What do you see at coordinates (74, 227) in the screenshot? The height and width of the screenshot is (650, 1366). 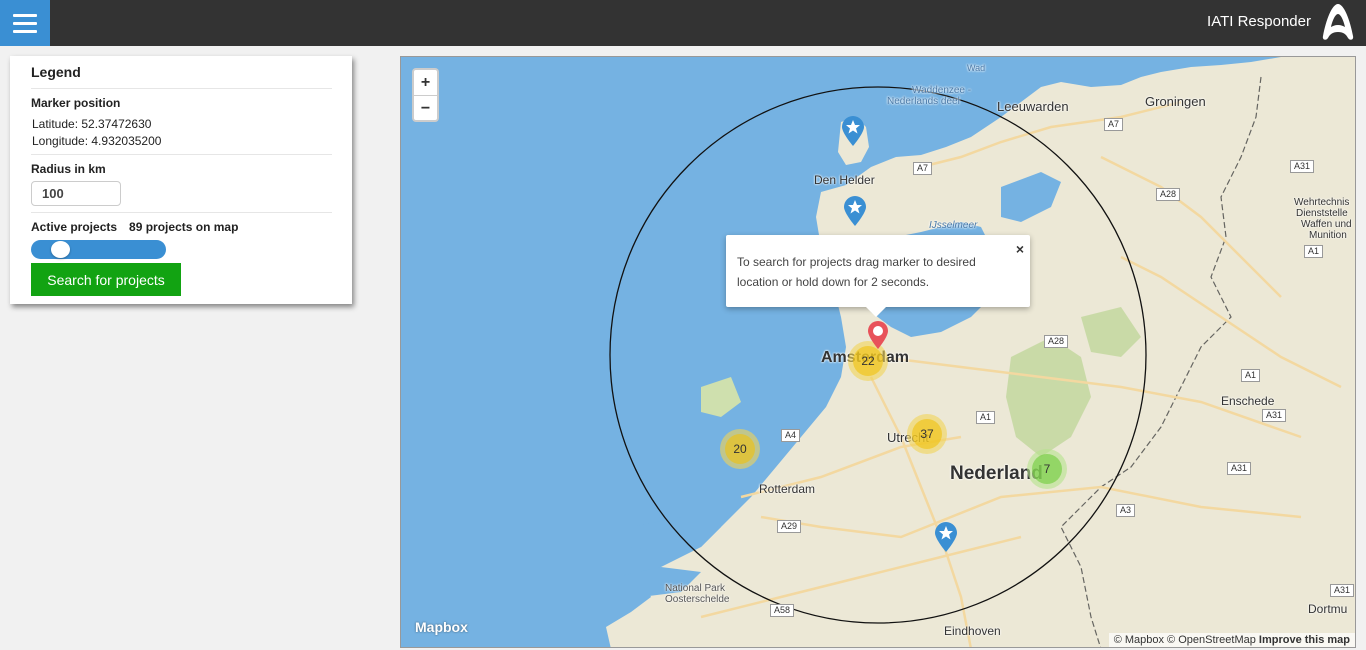 I see `active-projects-label: Active projects` at bounding box center [74, 227].